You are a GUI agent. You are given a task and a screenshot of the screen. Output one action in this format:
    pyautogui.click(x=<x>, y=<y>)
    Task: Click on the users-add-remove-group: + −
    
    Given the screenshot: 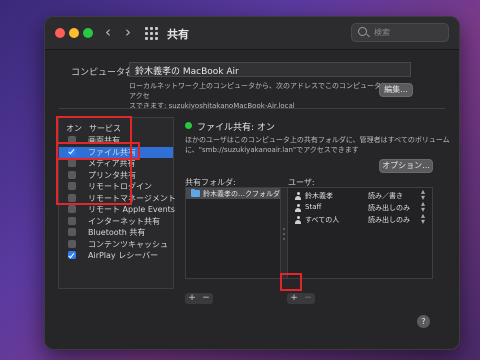 What is the action you would take?
    pyautogui.click(x=301, y=298)
    